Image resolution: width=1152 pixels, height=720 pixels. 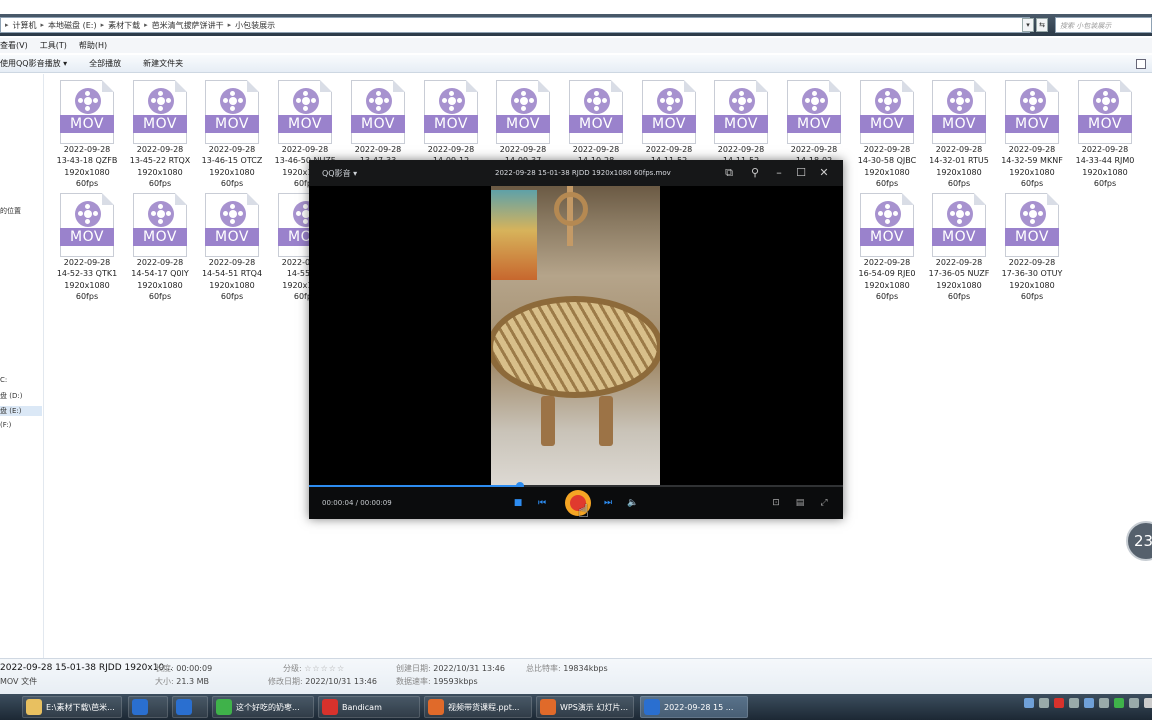 I want to click on file-item: MOV 2022-09-28 13-46-15 OTCZ 1920x1080 60fps, so click(x=232, y=133).